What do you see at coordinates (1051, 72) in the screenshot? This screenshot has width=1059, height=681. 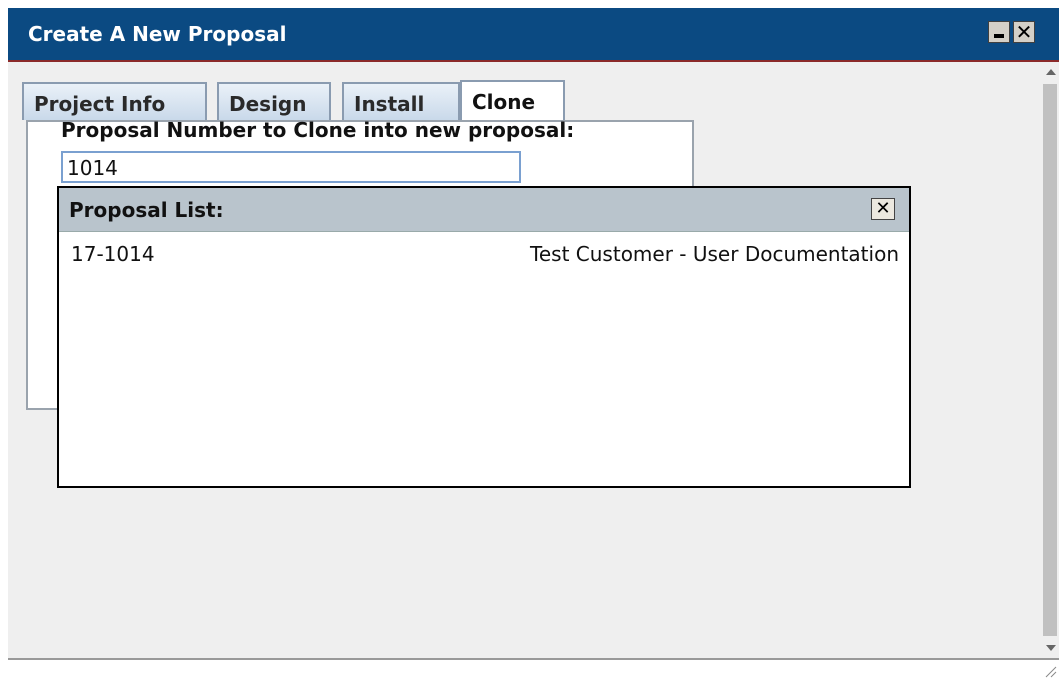 I see `scroll-up-arrow-icon` at bounding box center [1051, 72].